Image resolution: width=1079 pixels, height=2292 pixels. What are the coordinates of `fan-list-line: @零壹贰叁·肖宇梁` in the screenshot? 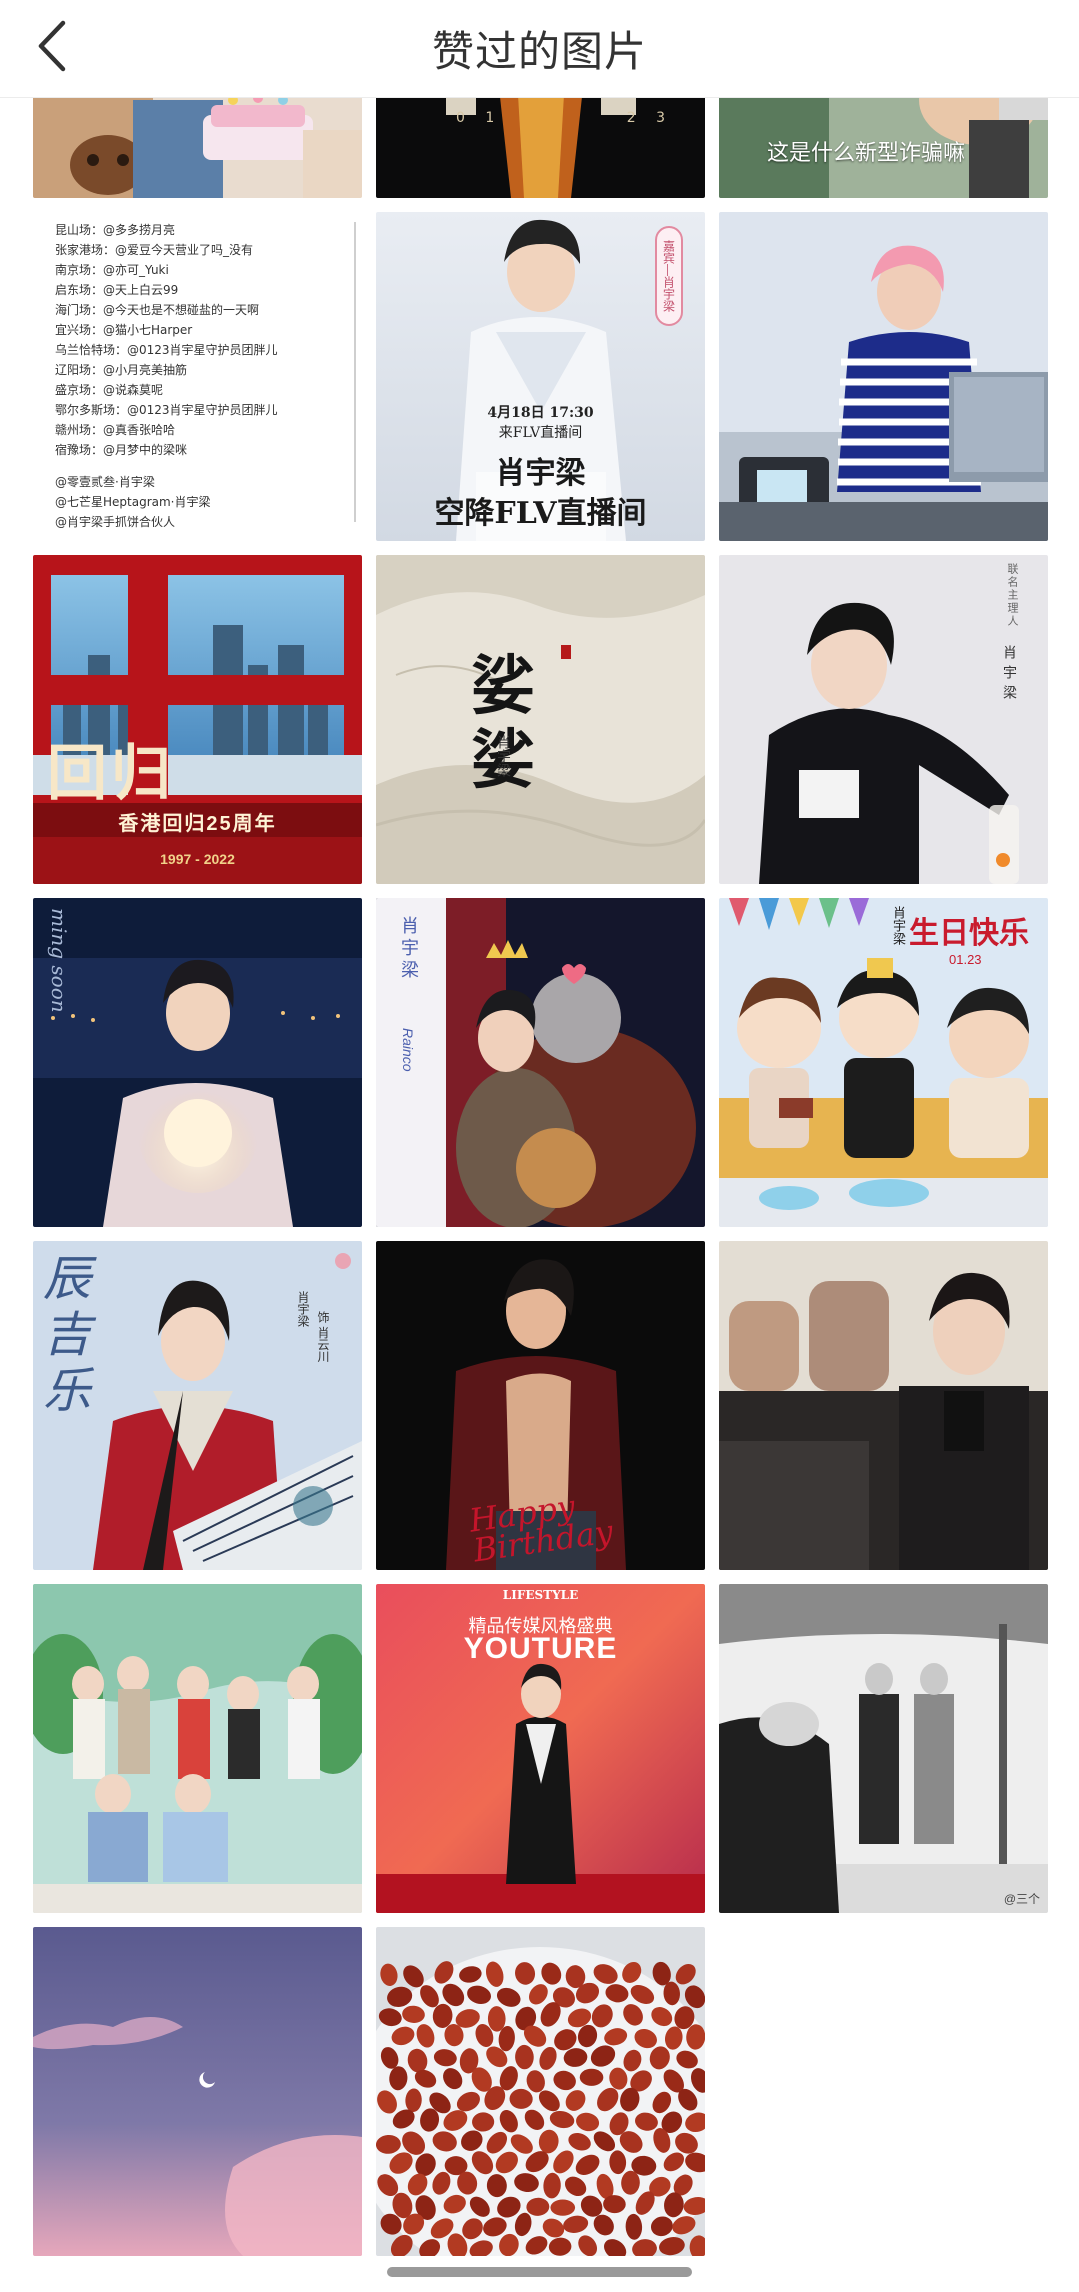 It's located at (105, 482).